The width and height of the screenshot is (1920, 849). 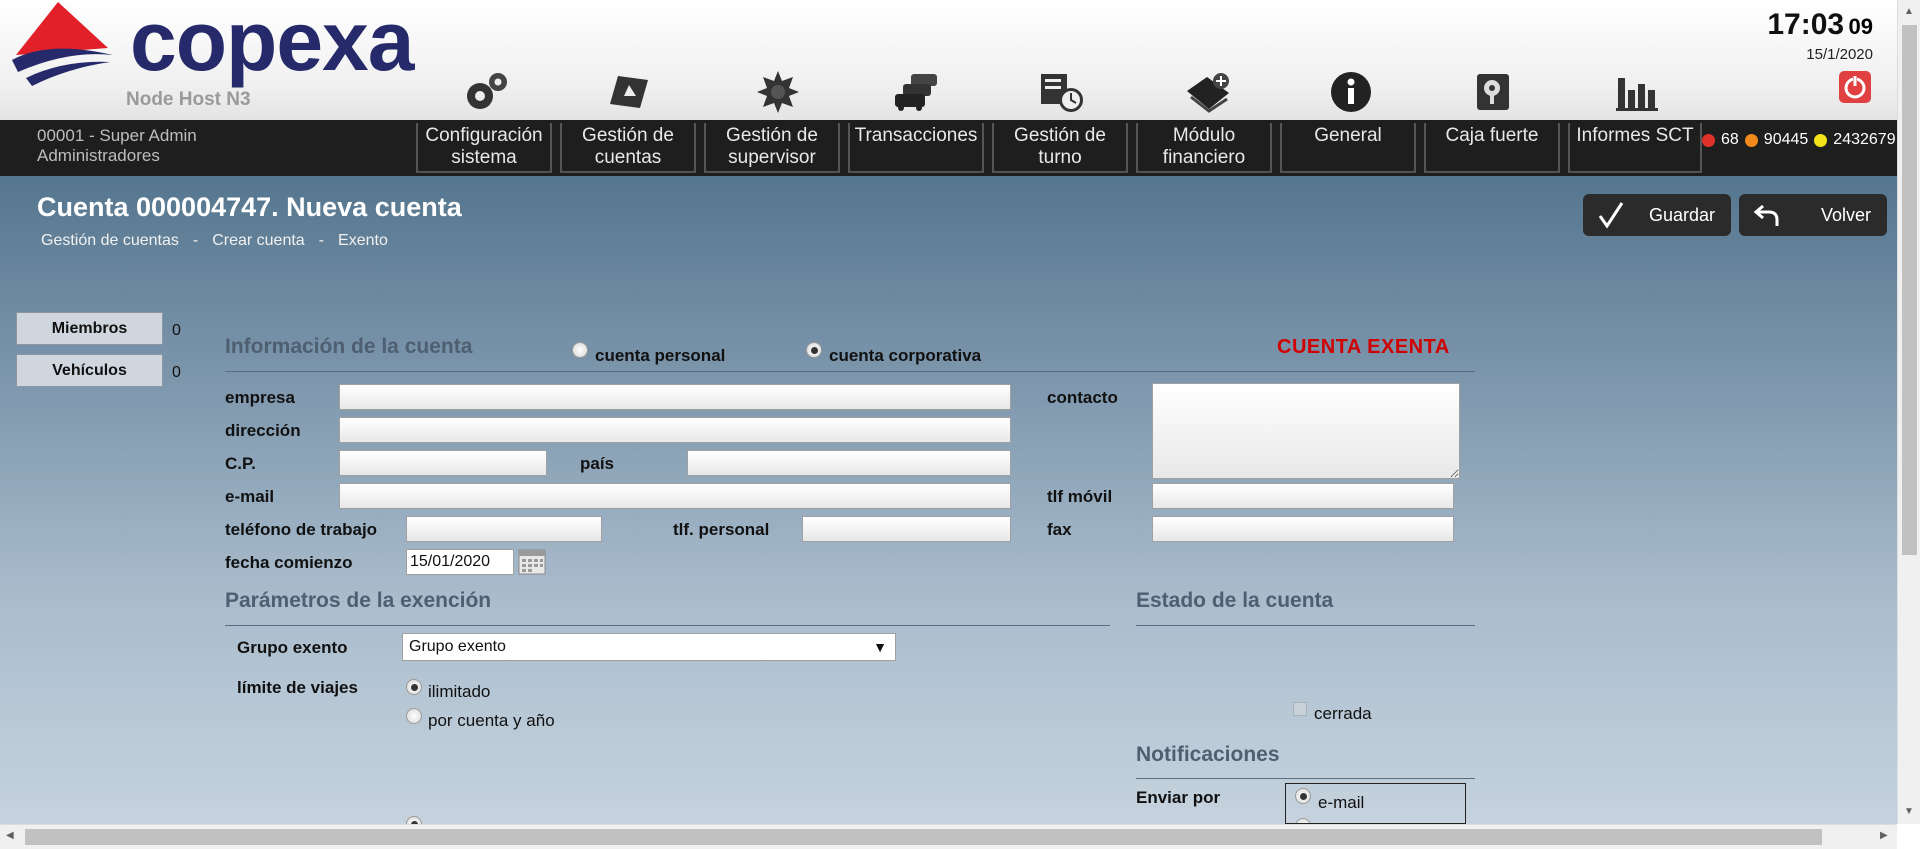 What do you see at coordinates (89, 370) in the screenshot?
I see `vehiculos-button: Vehículos` at bounding box center [89, 370].